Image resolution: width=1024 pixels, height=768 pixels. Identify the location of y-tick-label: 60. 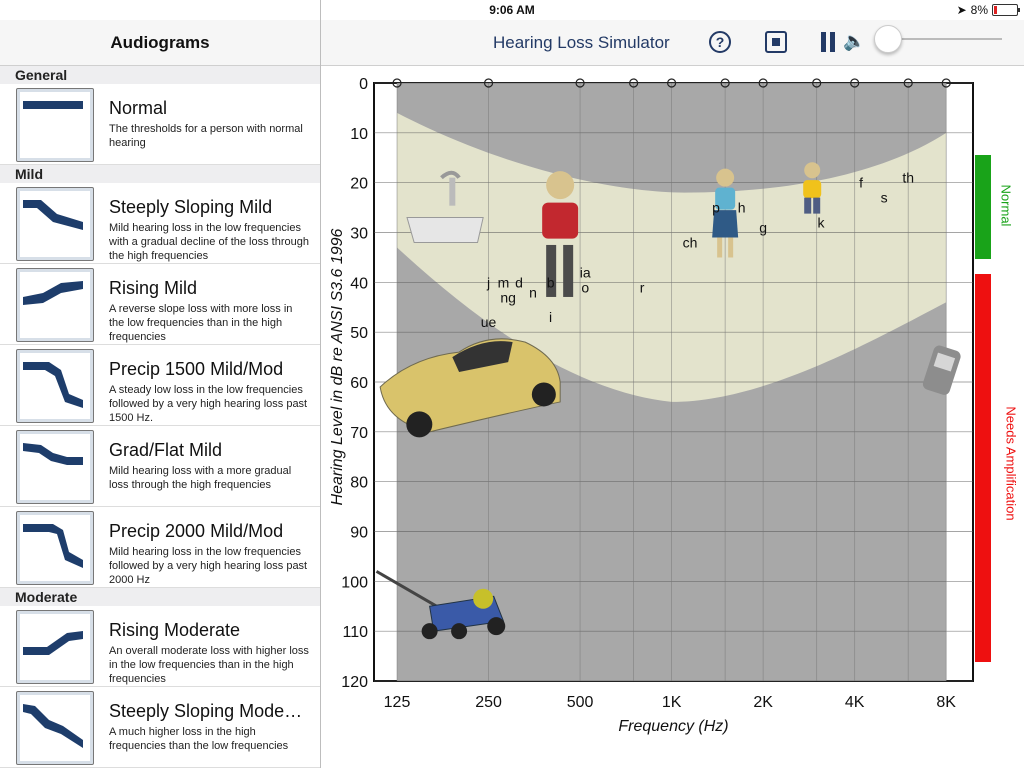
(359, 383).